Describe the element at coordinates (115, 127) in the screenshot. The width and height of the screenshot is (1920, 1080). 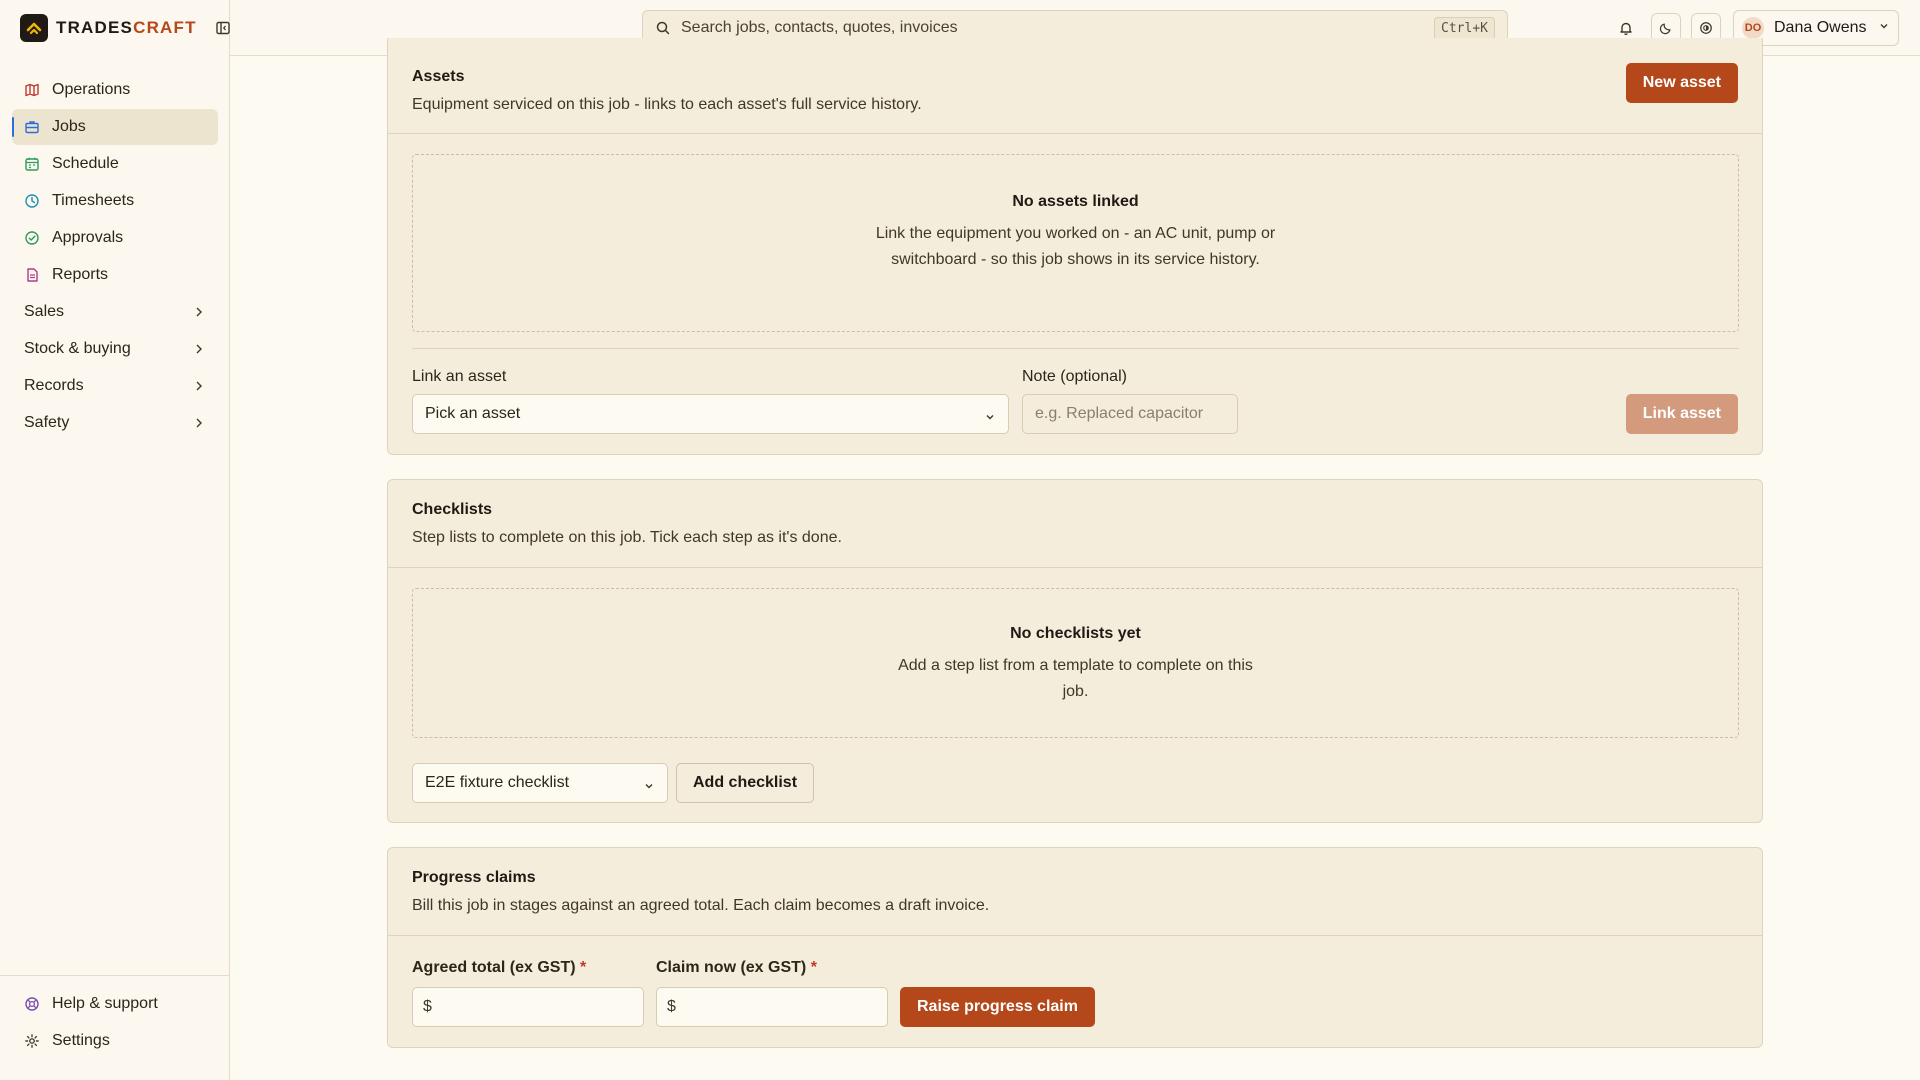
I see `sidebar-item-jobs: Jobs` at that location.